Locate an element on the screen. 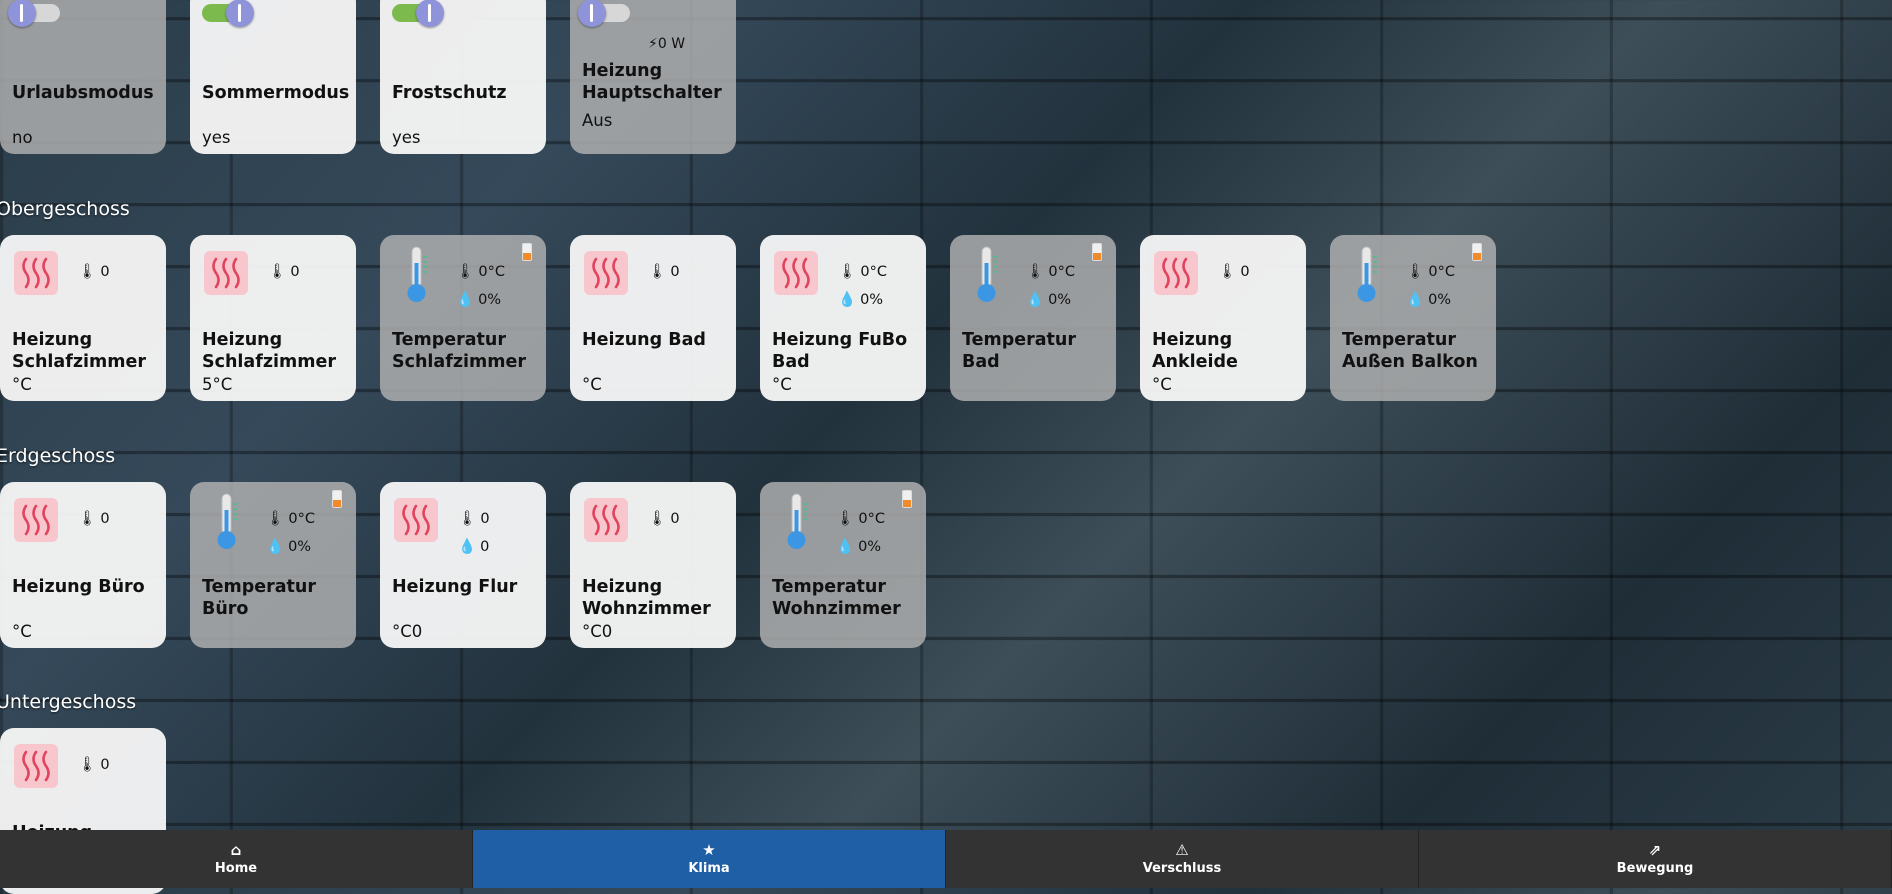 The width and height of the screenshot is (1892, 894). tile-frostschutz: Frostschutz yes is located at coordinates (463, 77).